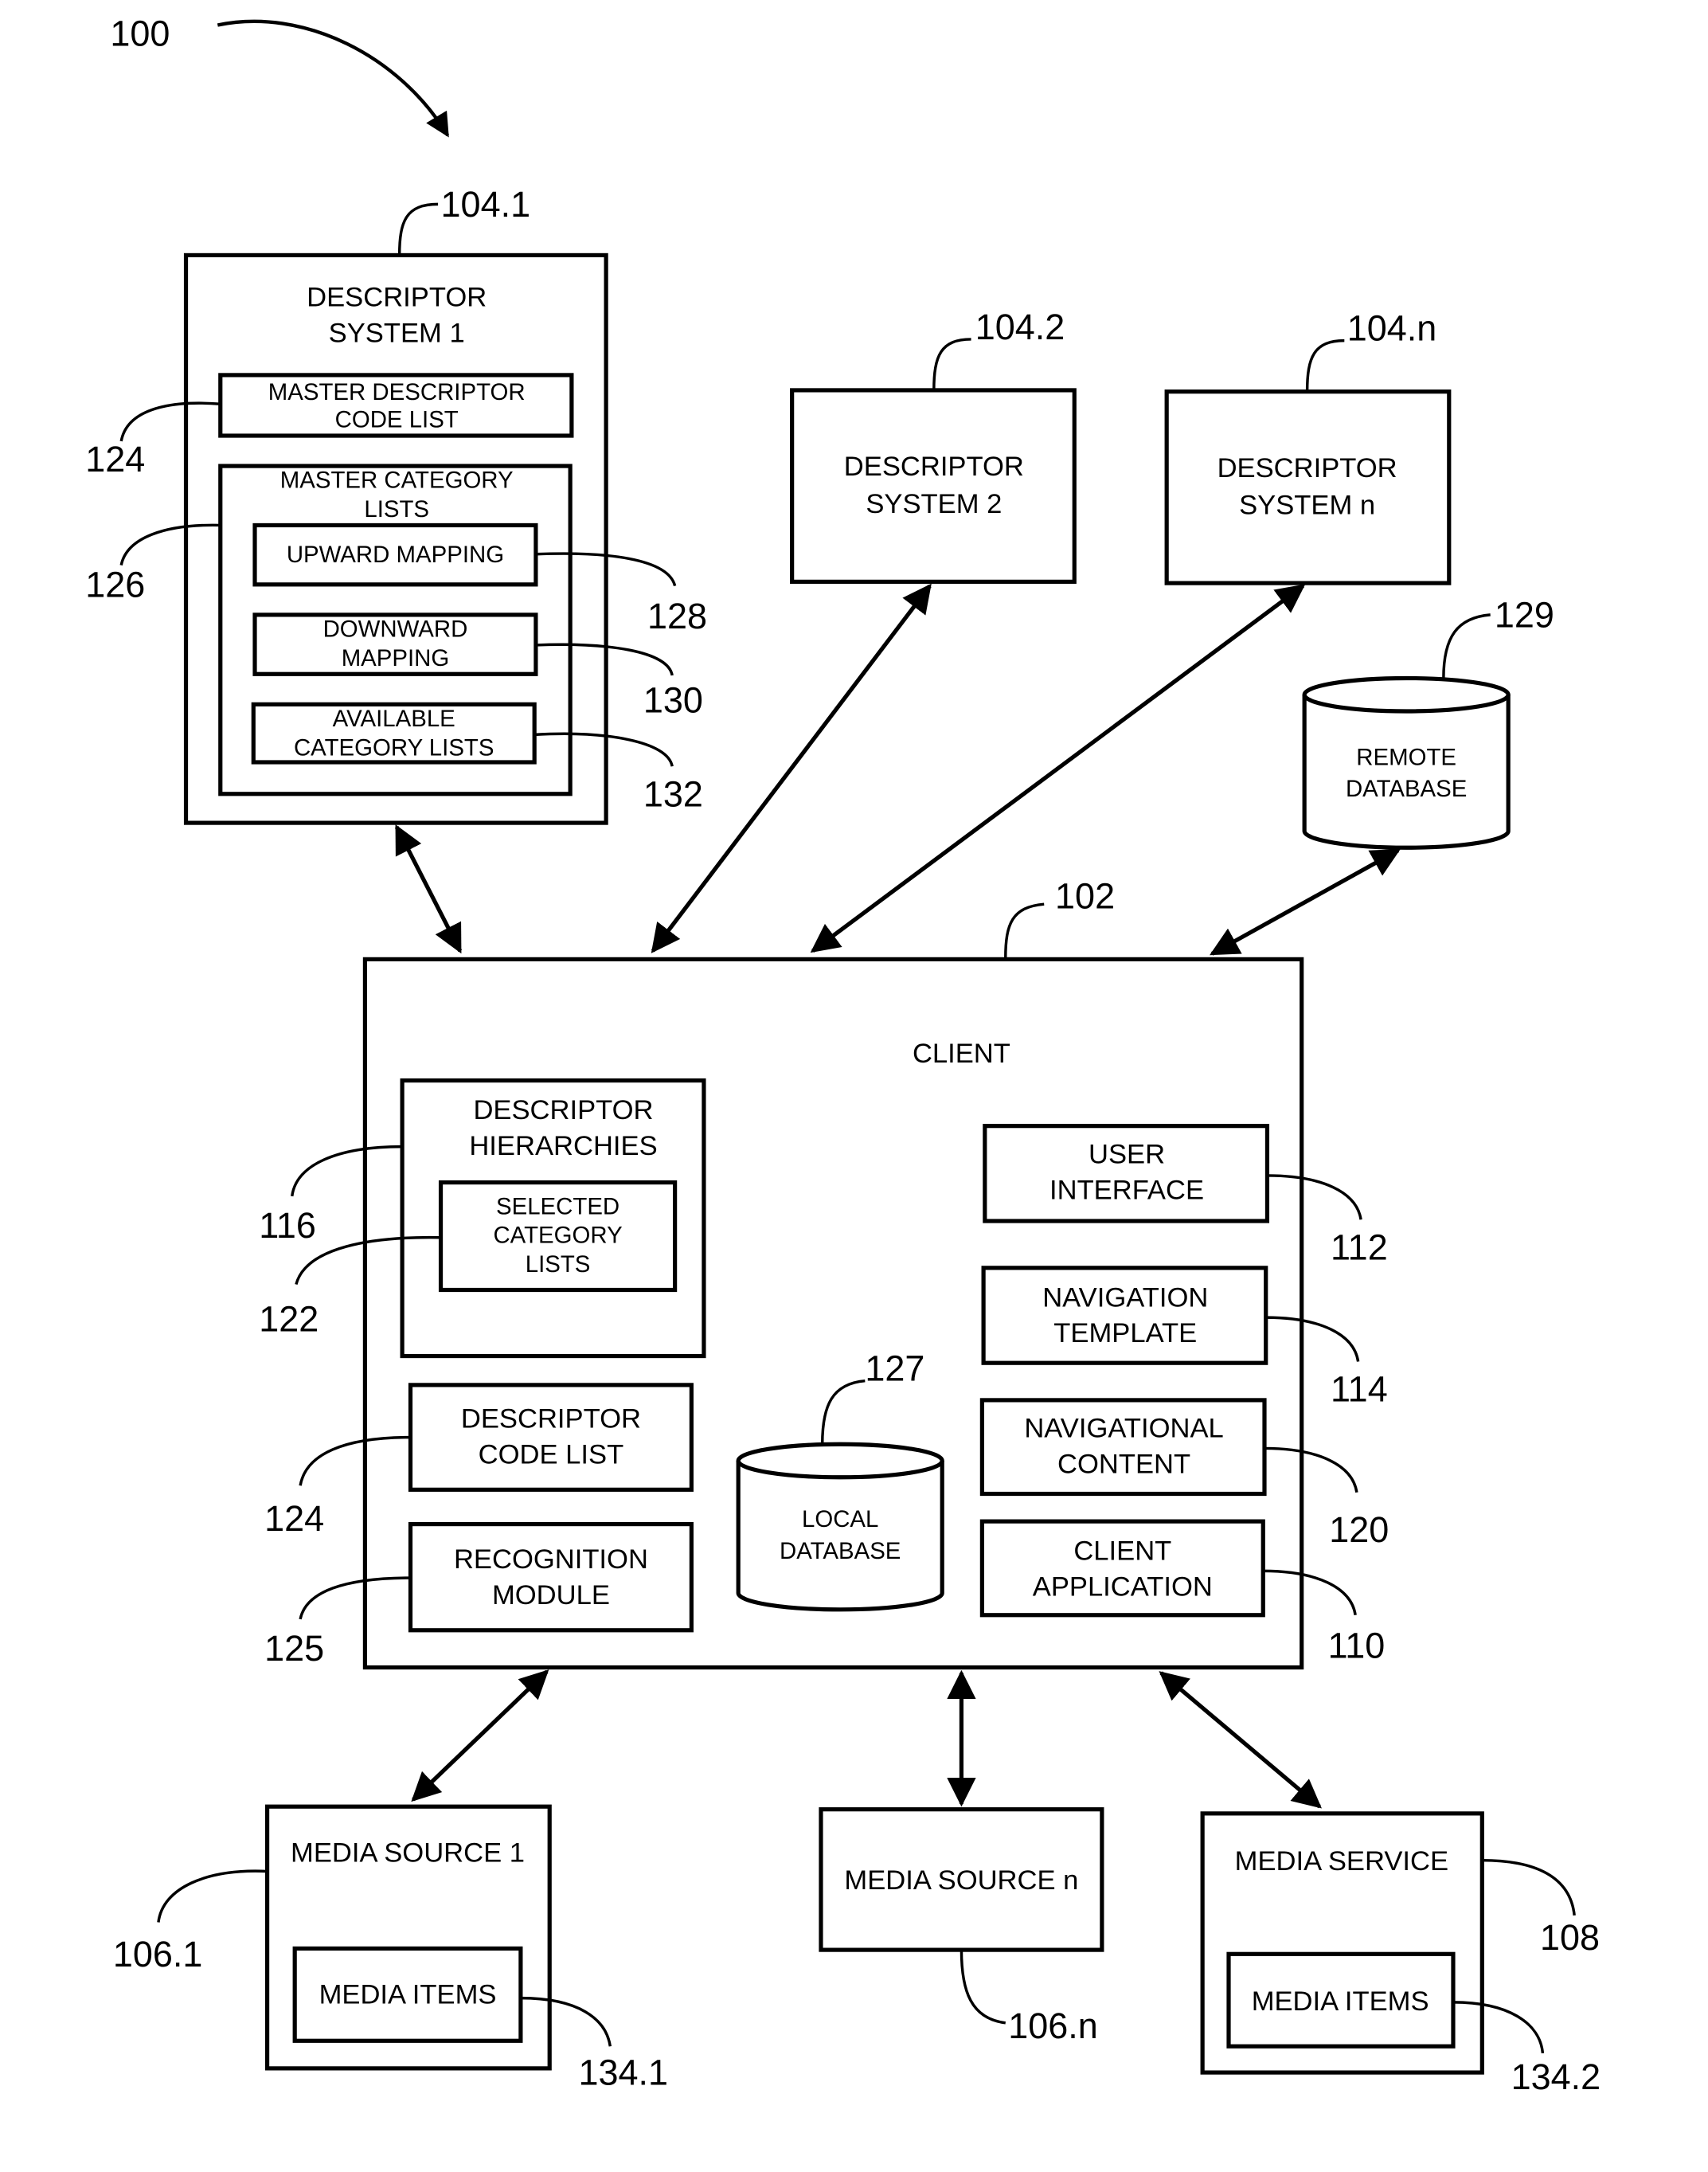  What do you see at coordinates (551, 1595) in the screenshot?
I see `recognition-module-line2: MODULE` at bounding box center [551, 1595].